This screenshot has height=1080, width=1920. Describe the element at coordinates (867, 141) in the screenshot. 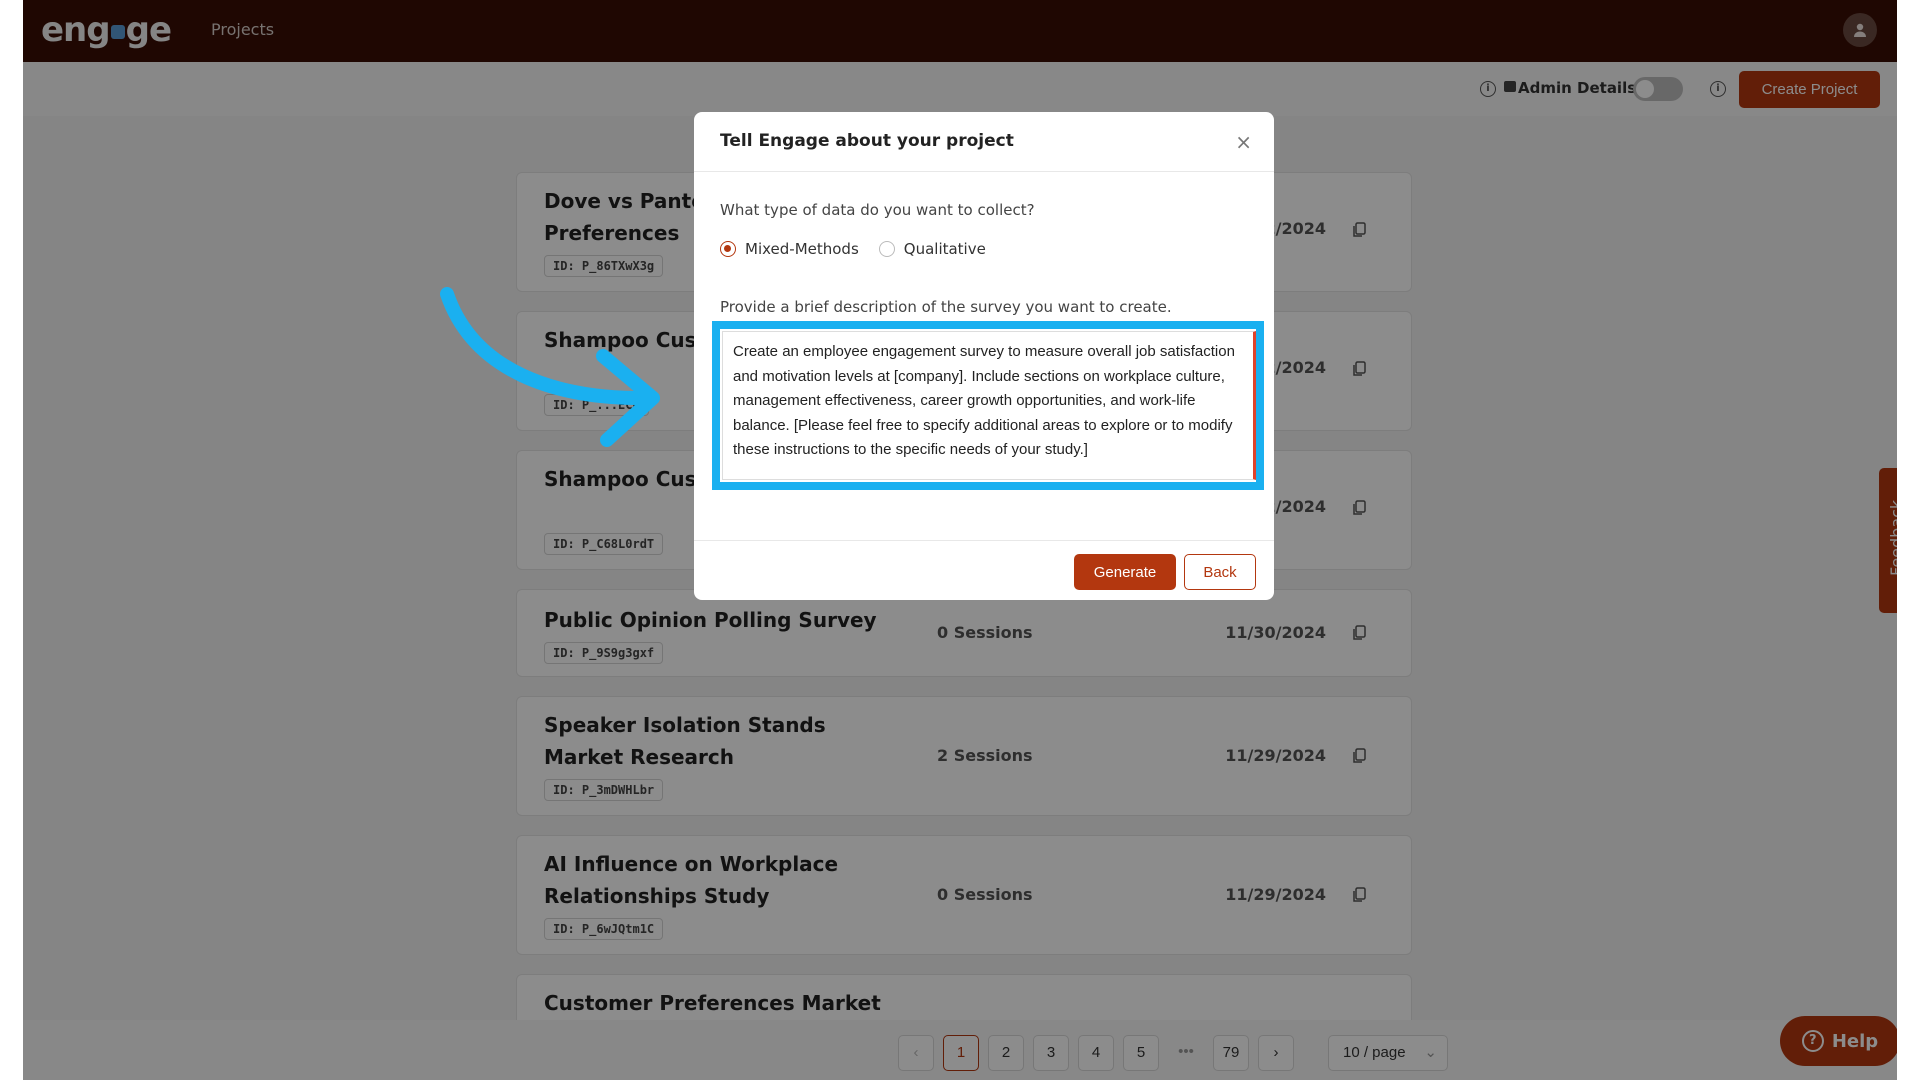

I see `modal-title: Tell Engage about your project` at that location.